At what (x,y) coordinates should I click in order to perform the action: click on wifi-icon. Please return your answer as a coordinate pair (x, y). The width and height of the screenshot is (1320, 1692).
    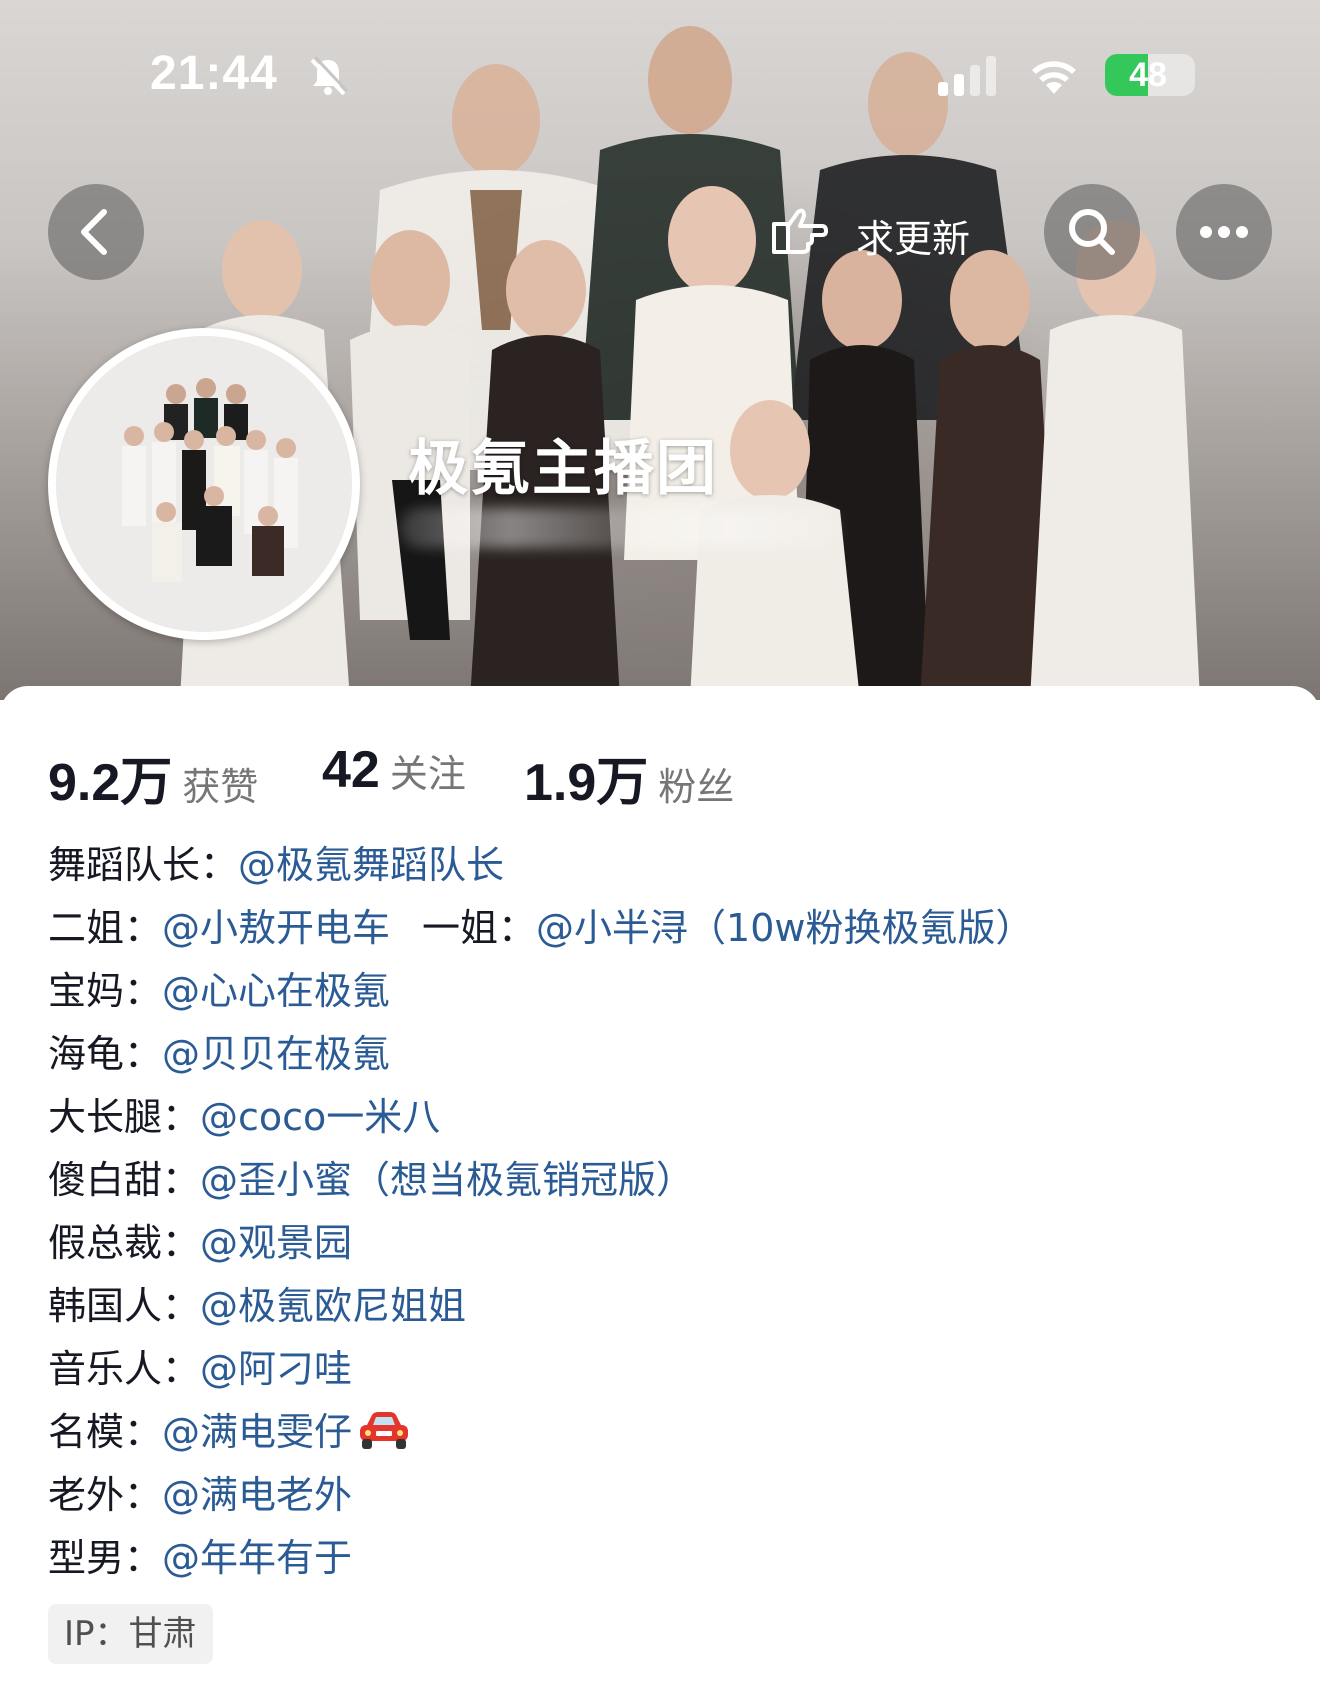
    Looking at the image, I should click on (1054, 77).